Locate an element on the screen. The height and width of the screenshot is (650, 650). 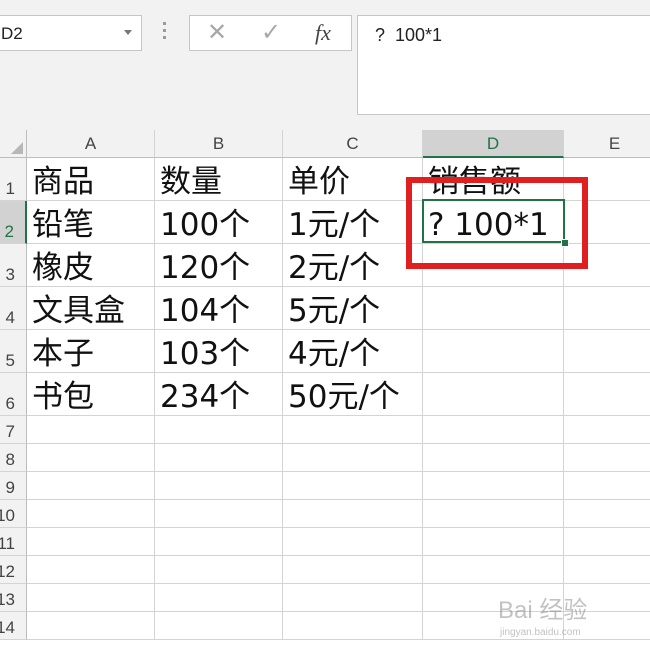
row-header-4: 4 is located at coordinates (13, 308).